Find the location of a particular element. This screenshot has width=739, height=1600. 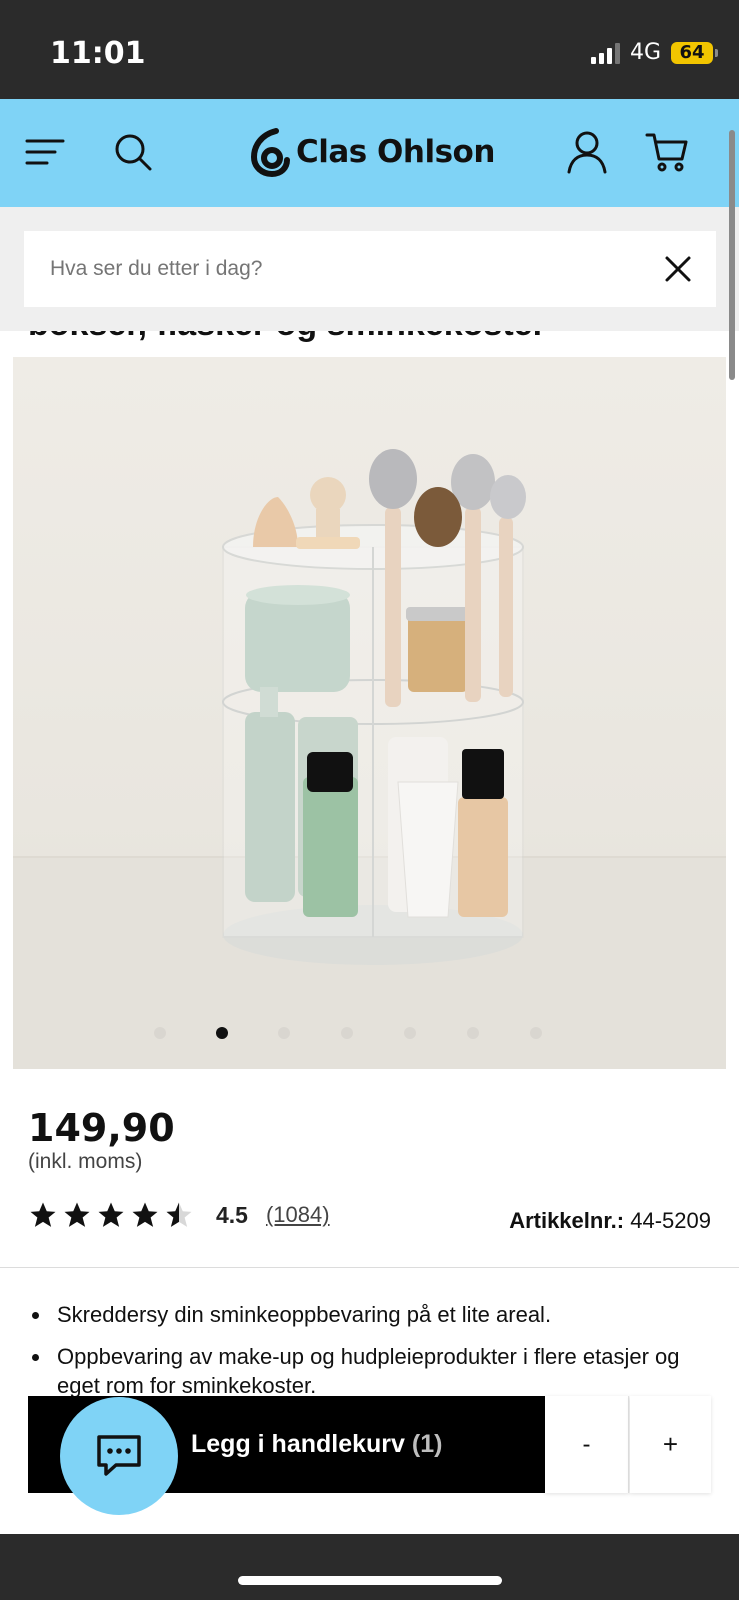

battery-icon: 64 is located at coordinates (694, 52).